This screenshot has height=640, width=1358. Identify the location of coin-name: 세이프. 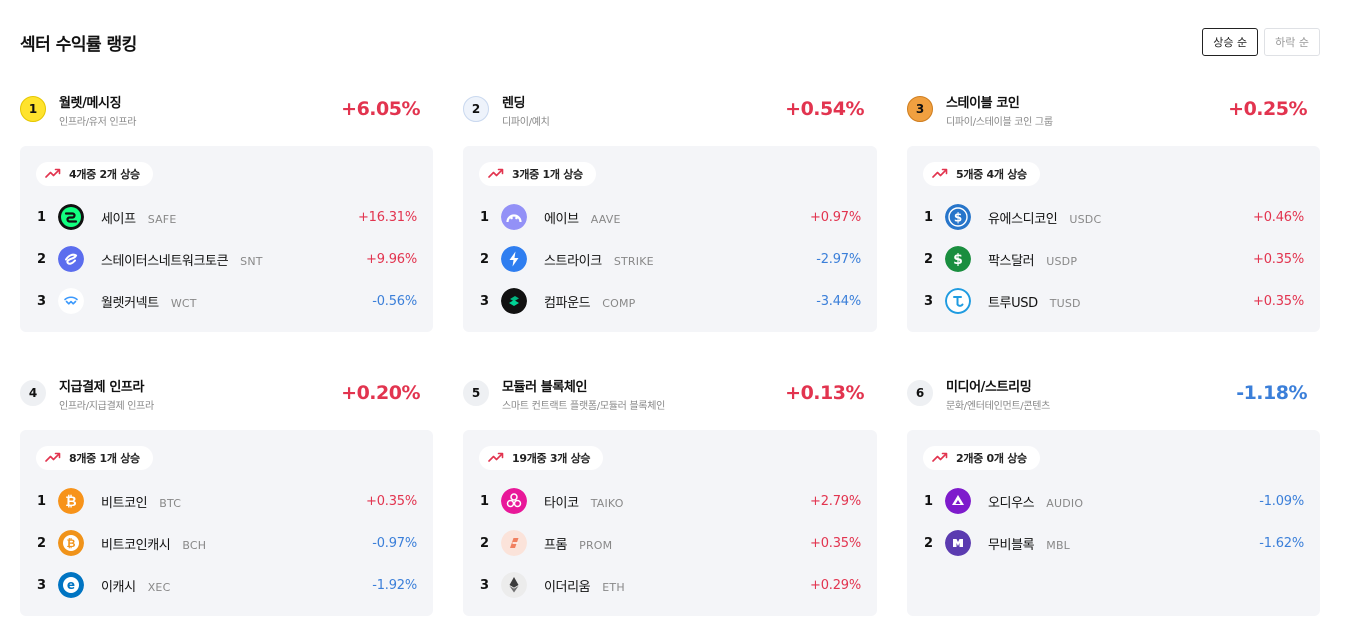
(118, 219).